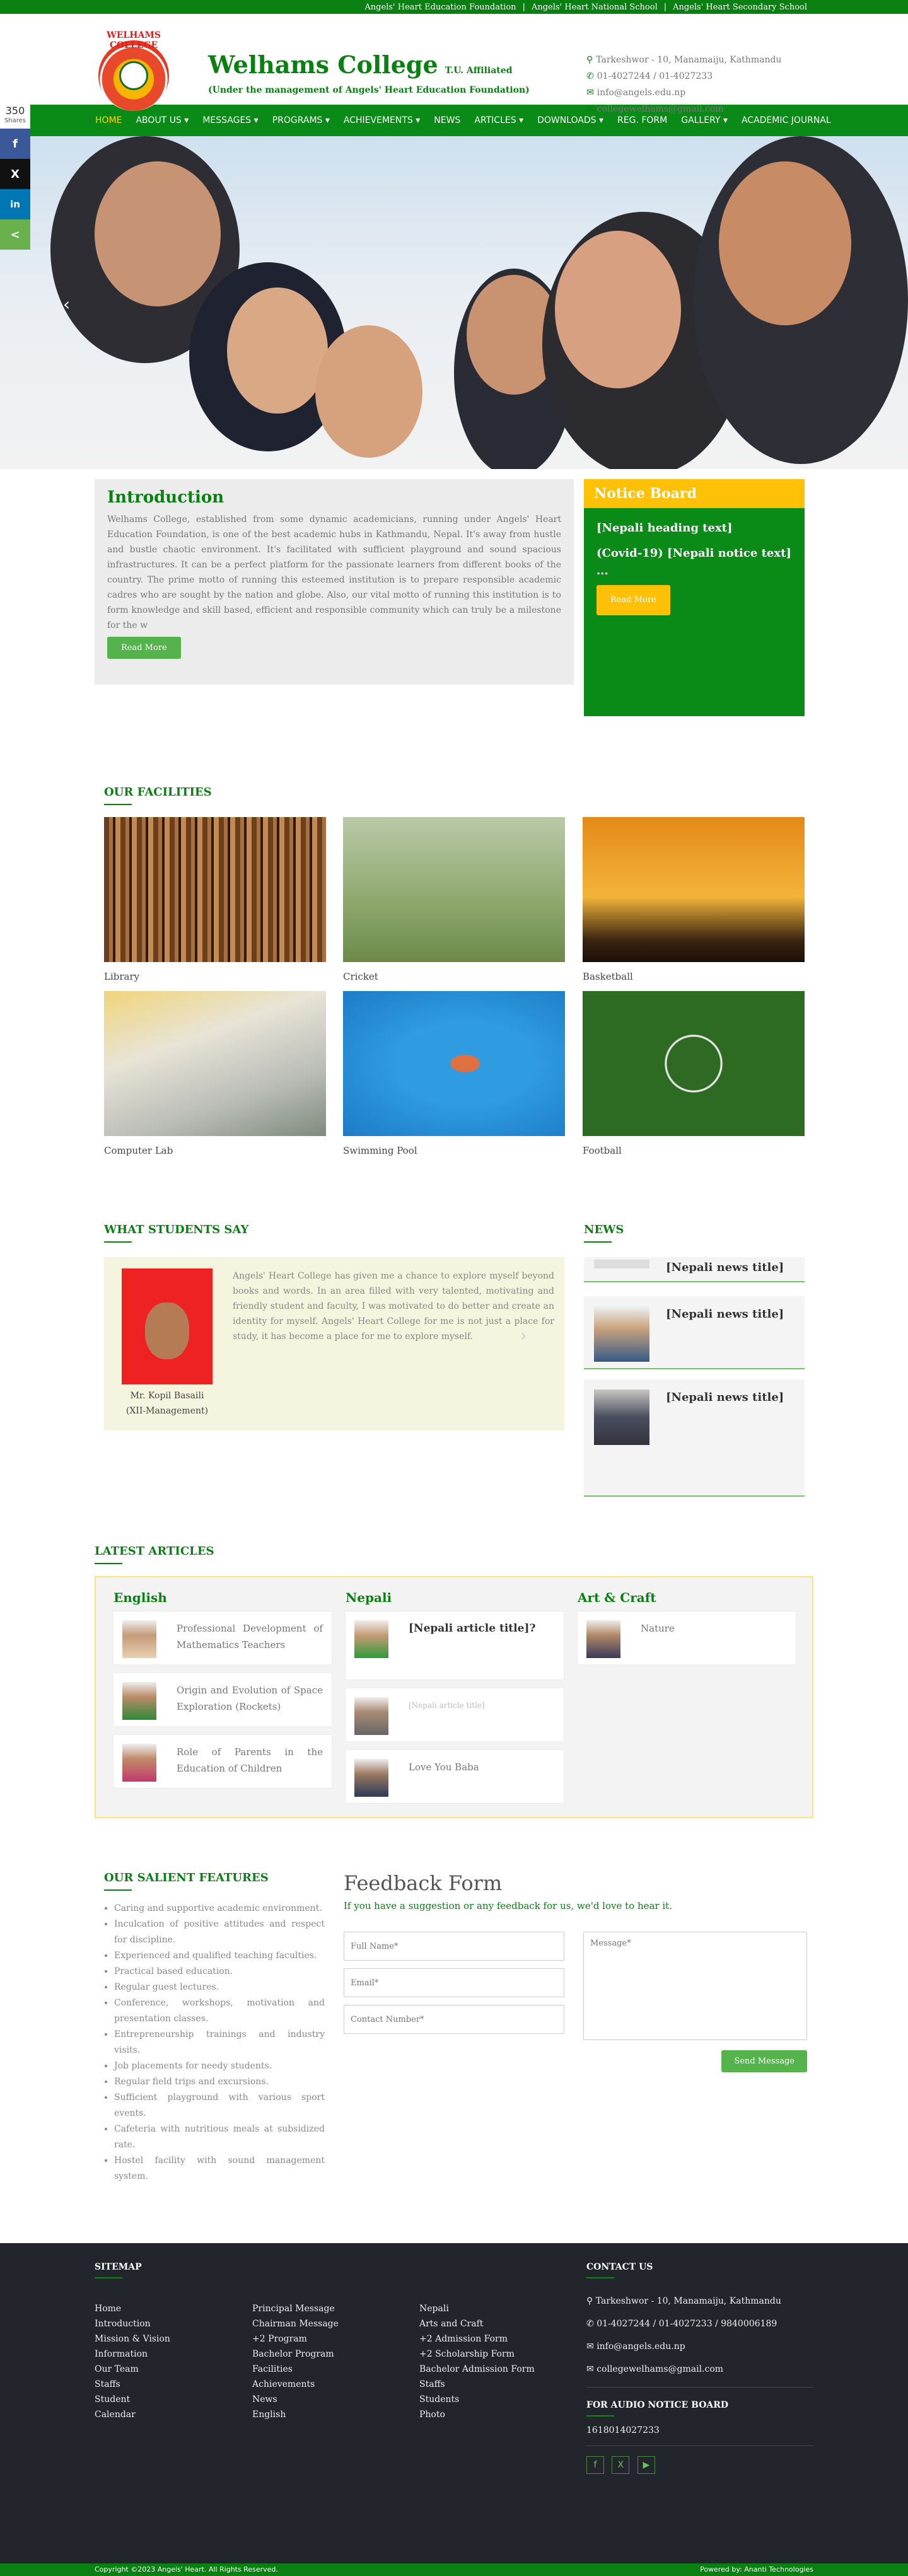 Image resolution: width=908 pixels, height=2576 pixels. Describe the element at coordinates (295, 2384) in the screenshot. I see `footer-link: Achievements` at that location.